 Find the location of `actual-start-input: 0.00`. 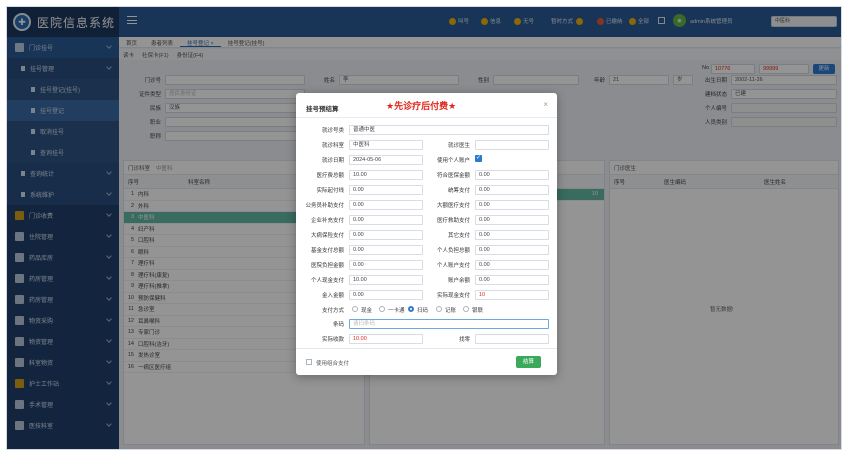

actual-start-input: 0.00 is located at coordinates (386, 190).